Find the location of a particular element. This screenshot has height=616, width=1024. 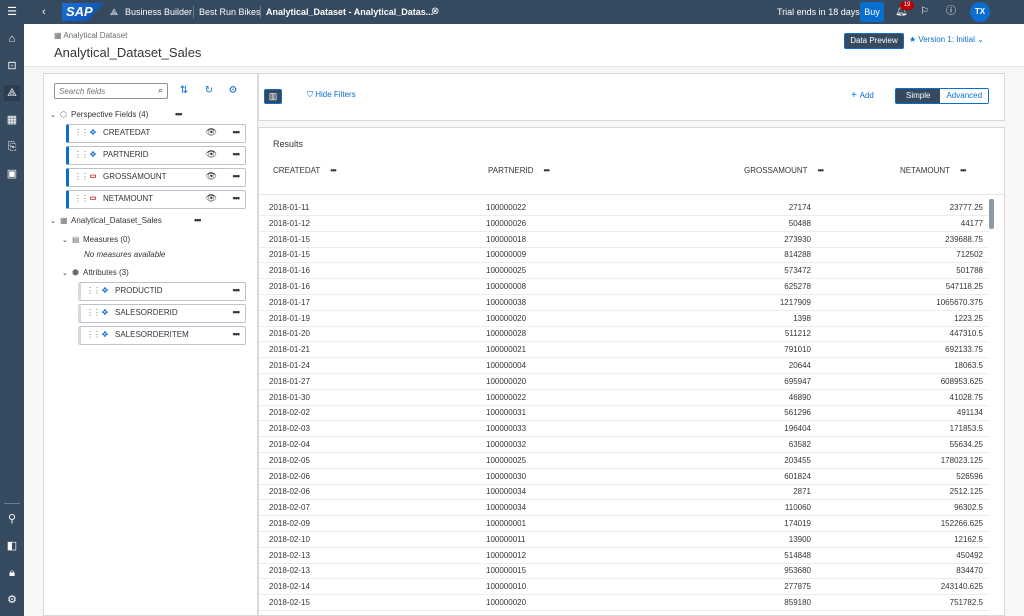

table-row: 2018-01-15 100000009 814288 712502 is located at coordinates (624, 255).